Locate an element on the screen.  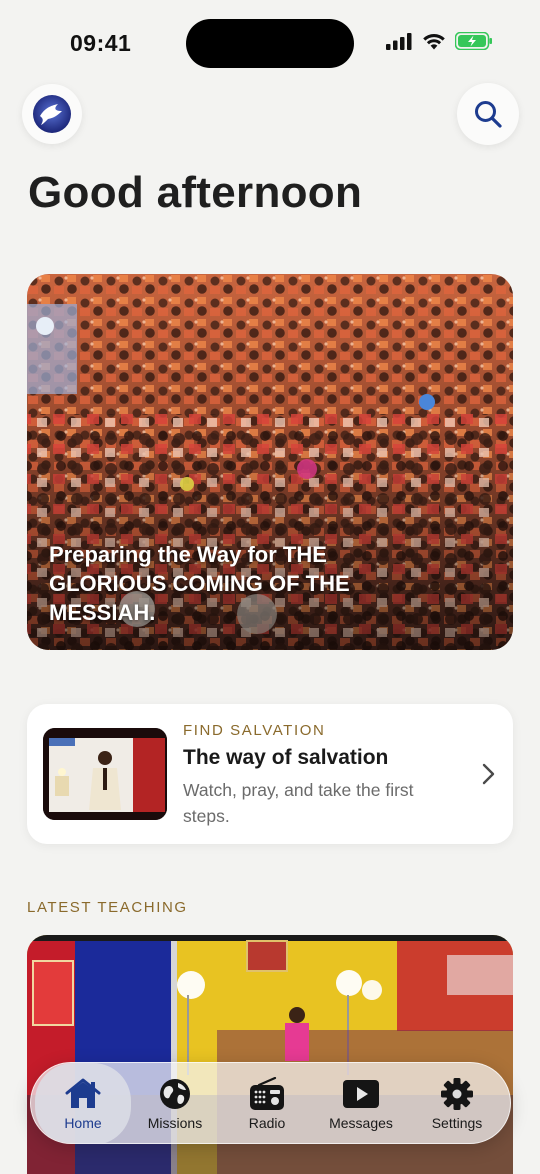
logo-button is located at coordinates (52, 114).